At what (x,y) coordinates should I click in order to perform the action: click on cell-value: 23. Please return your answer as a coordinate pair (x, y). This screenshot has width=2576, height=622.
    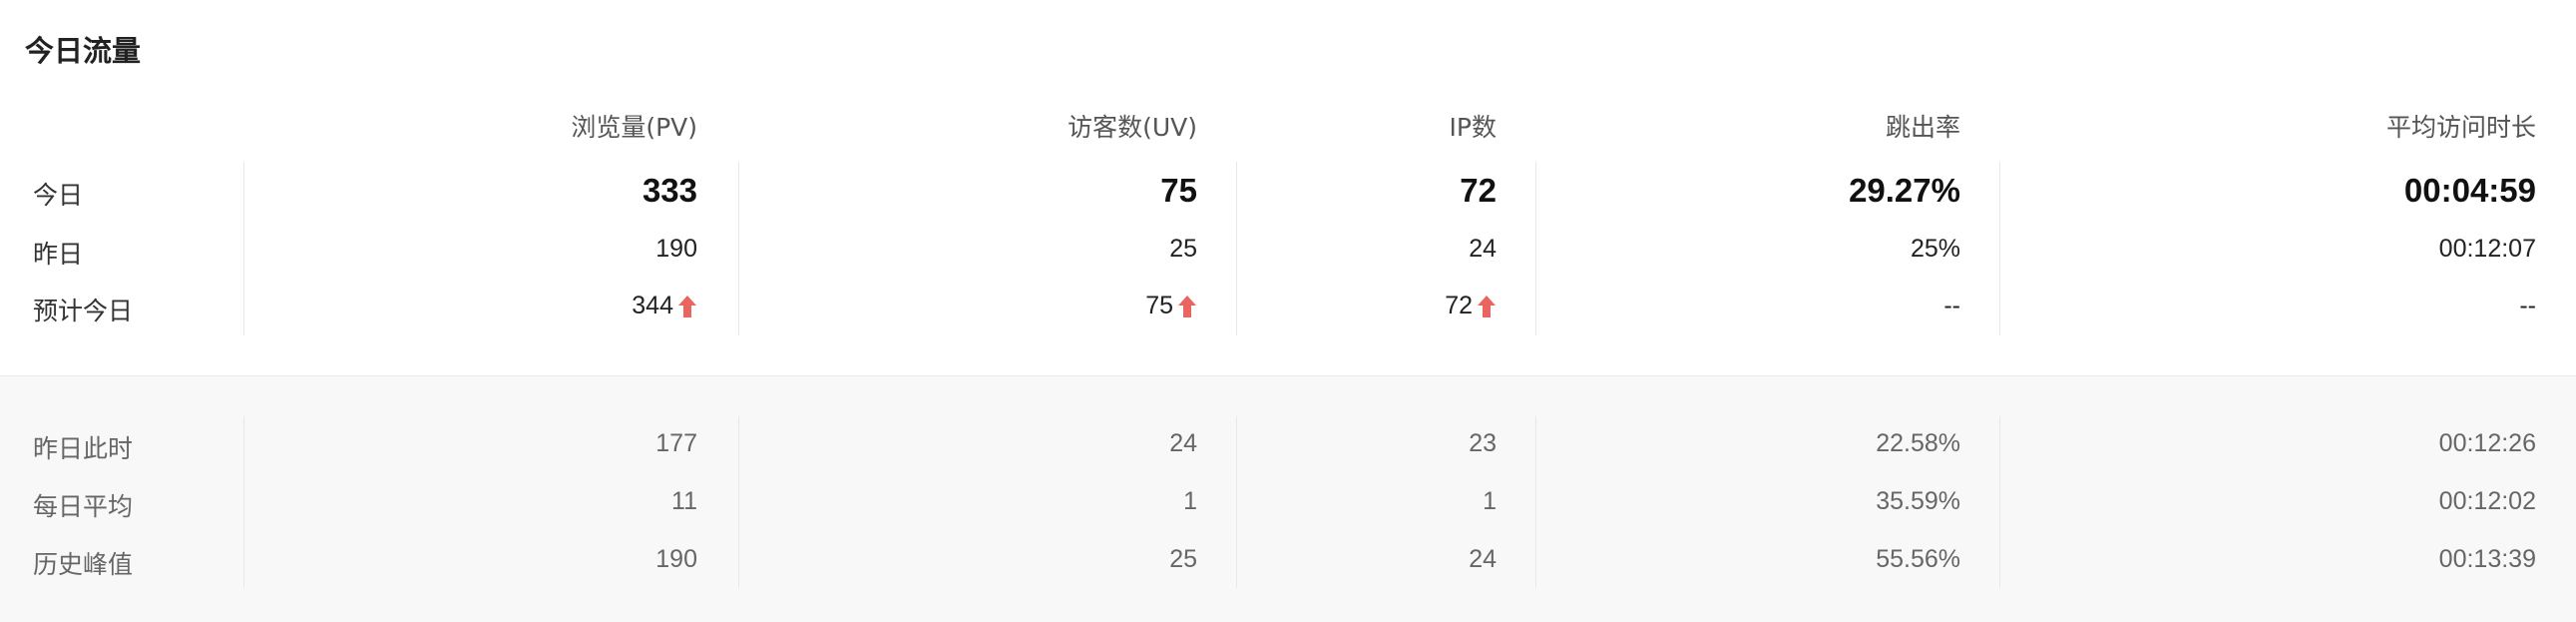
    Looking at the image, I should click on (1483, 443).